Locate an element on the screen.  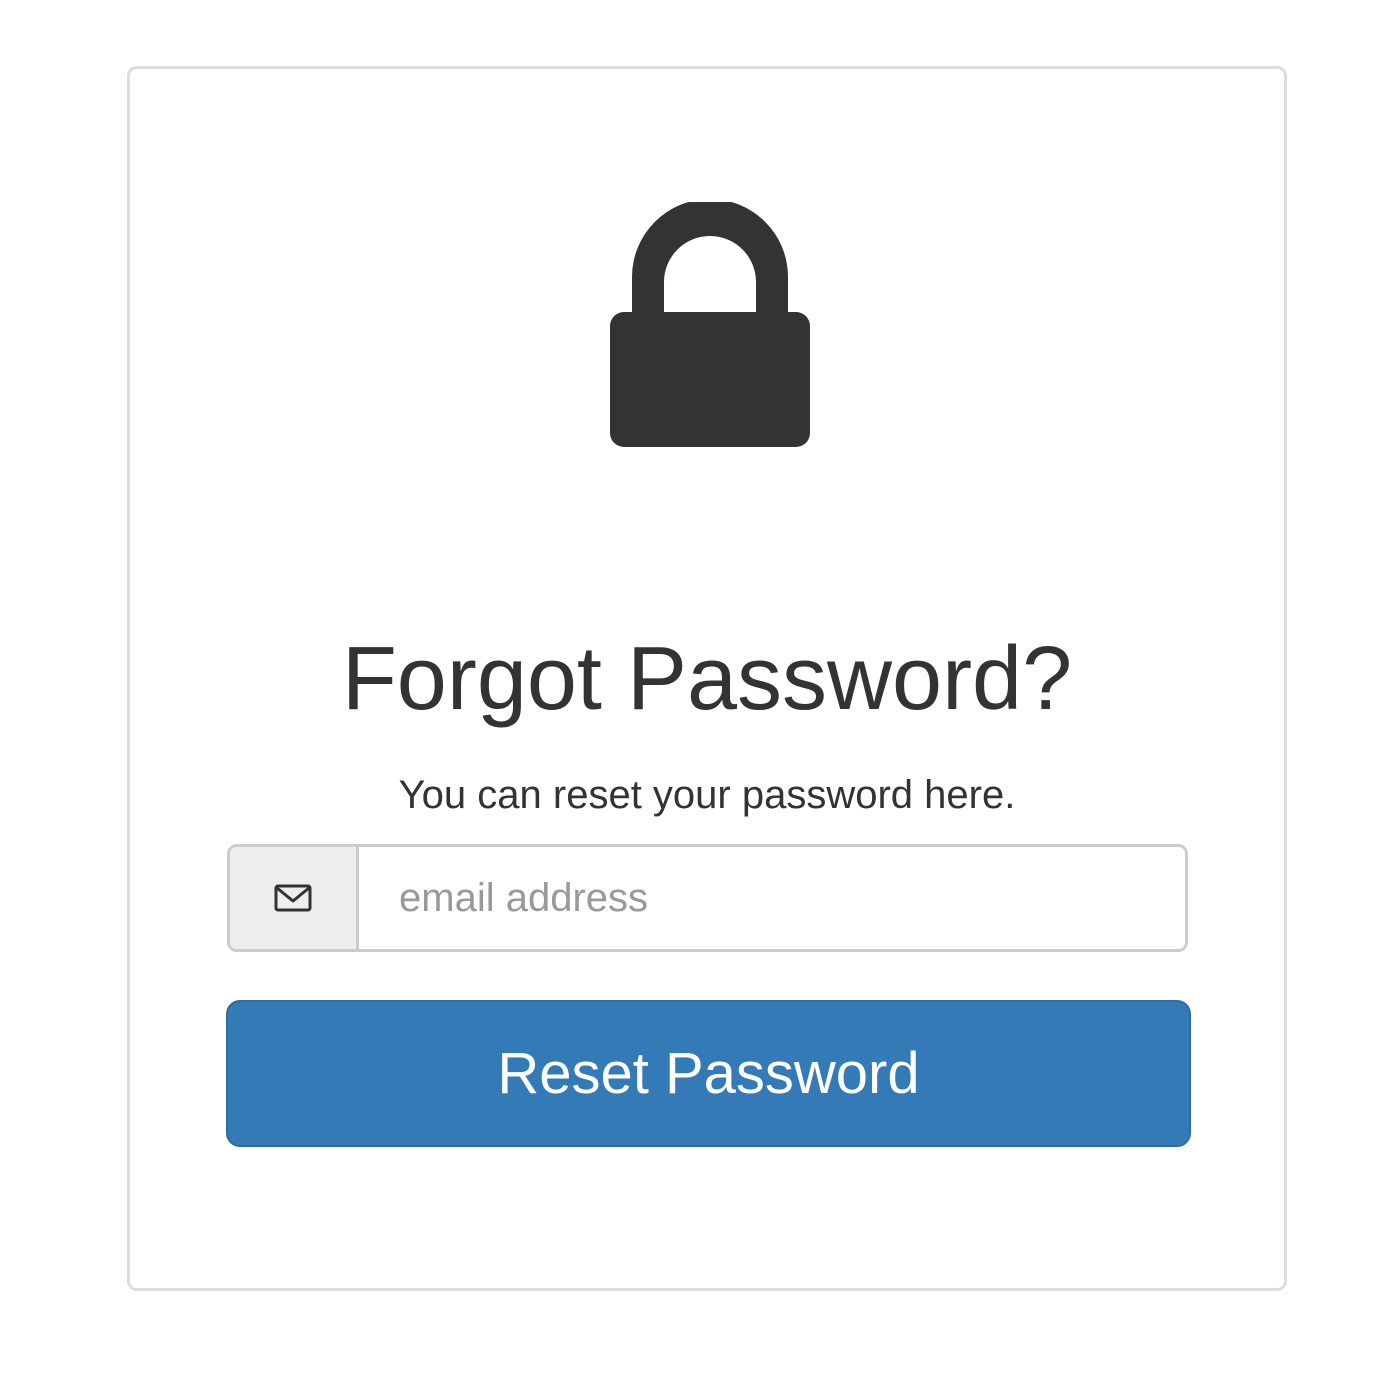
envelope-icon is located at coordinates (293, 898).